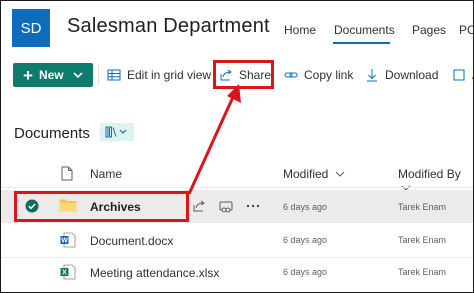  What do you see at coordinates (106, 174) in the screenshot?
I see `column-name: Name` at bounding box center [106, 174].